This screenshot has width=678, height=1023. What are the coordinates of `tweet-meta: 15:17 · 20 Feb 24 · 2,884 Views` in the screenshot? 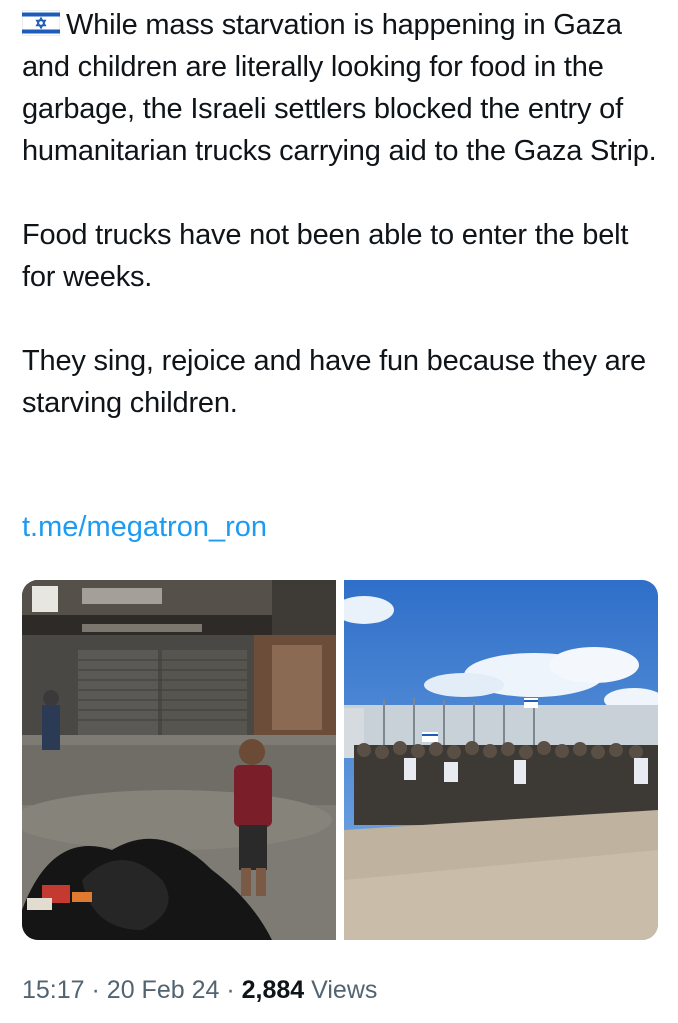 It's located at (199, 990).